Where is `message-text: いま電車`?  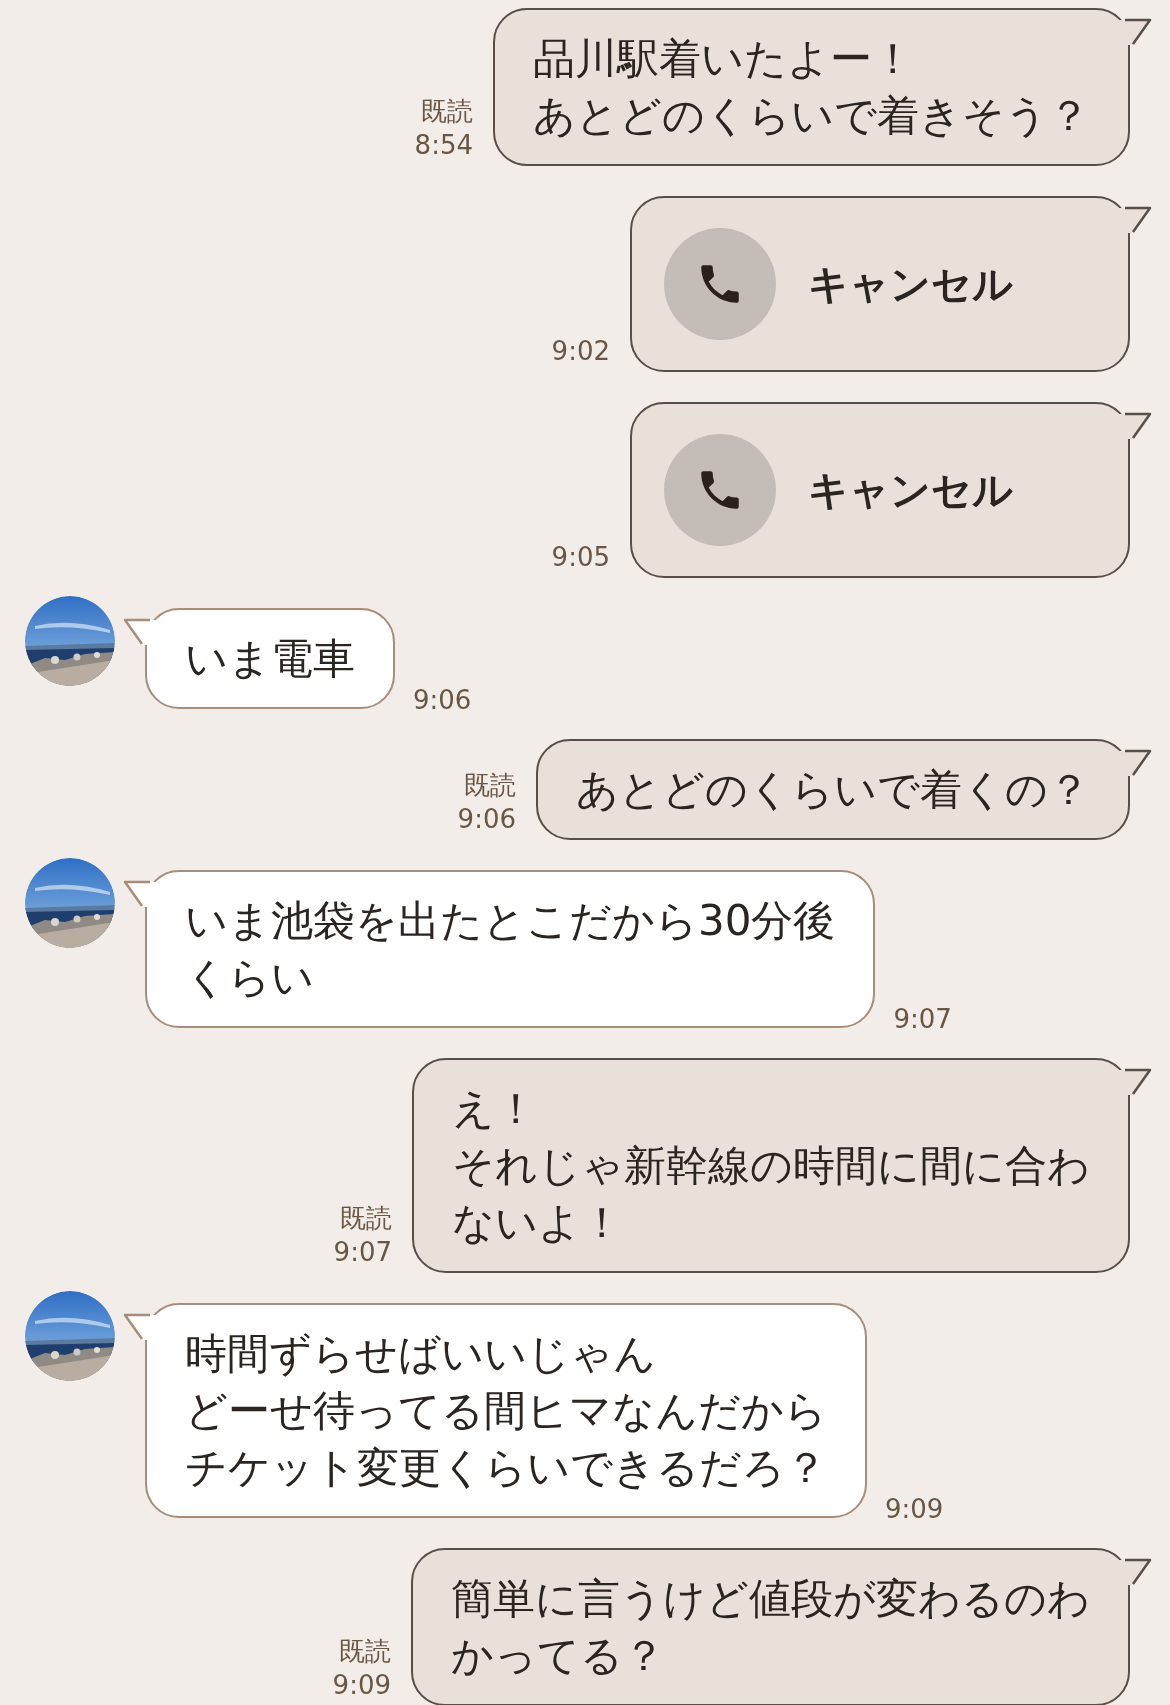 message-text: いま電車 is located at coordinates (270, 659).